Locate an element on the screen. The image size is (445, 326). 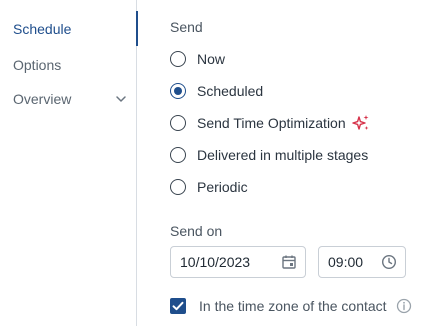
radio-label-scheduled: Scheduled is located at coordinates (230, 91).